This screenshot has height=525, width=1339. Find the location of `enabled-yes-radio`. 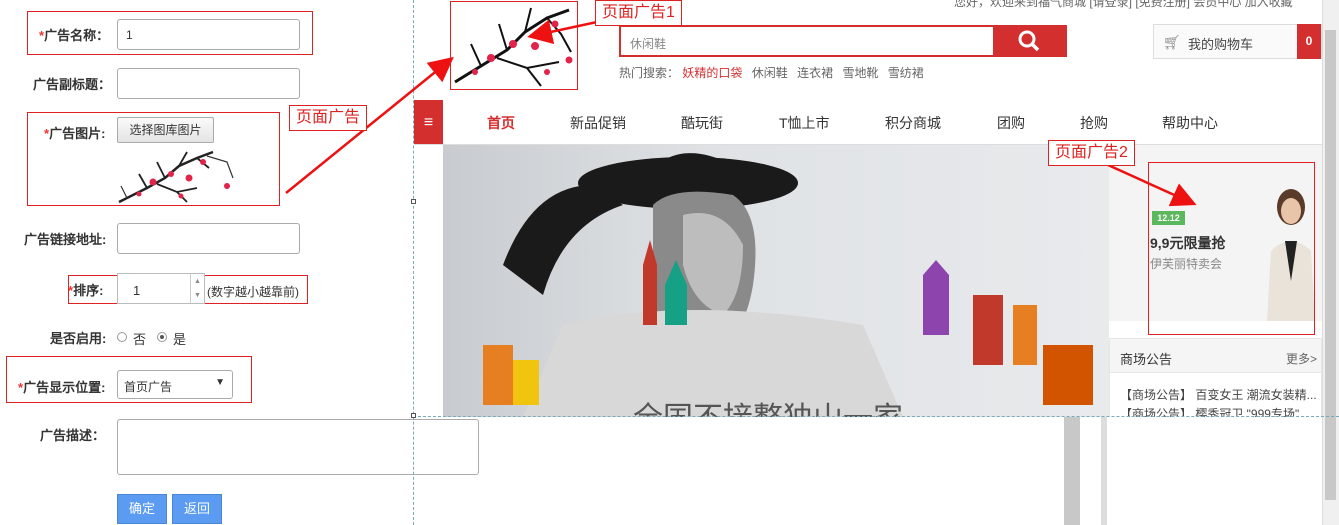

enabled-yes-radio is located at coordinates (162, 337).